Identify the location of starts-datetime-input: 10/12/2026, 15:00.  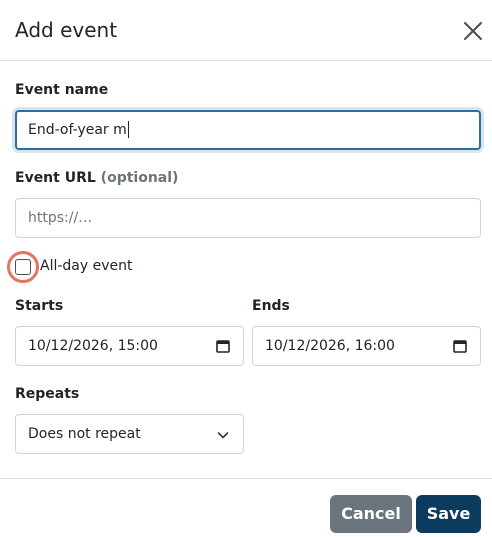
(129, 346).